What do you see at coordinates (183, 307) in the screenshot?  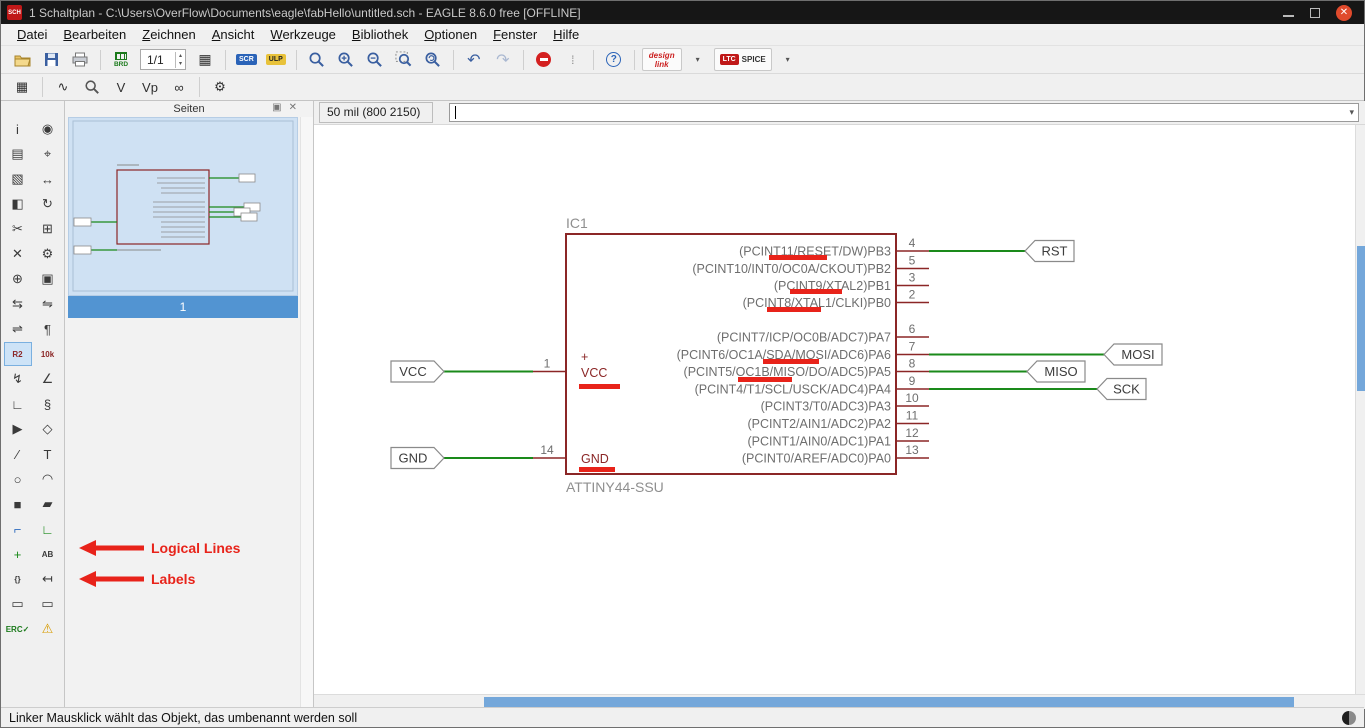 I see `page-list-item-1: 1` at bounding box center [183, 307].